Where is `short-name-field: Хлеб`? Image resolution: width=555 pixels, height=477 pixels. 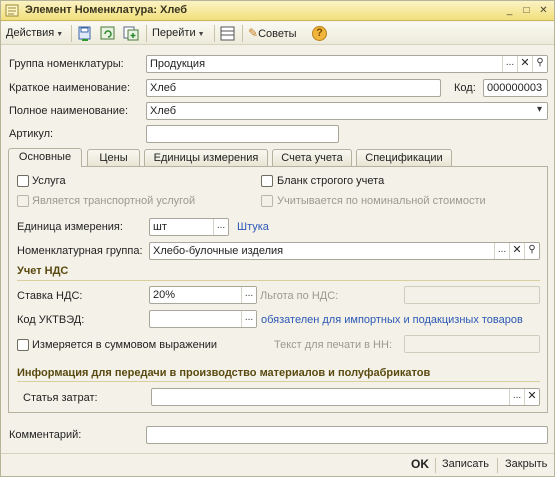 short-name-field: Хлеб is located at coordinates (293, 88).